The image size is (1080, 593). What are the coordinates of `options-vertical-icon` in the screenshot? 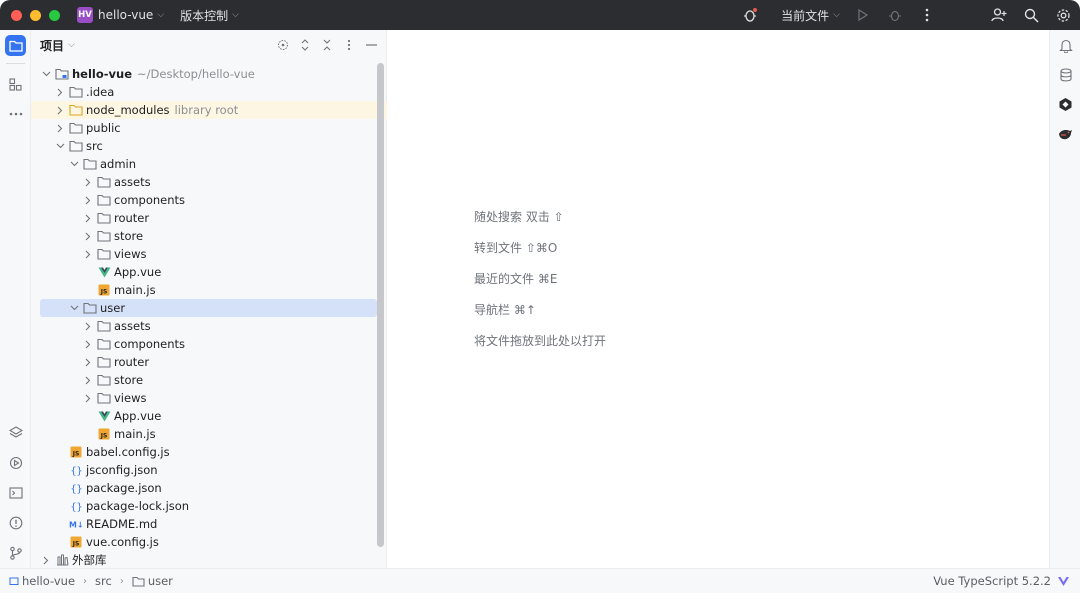 It's located at (349, 45).